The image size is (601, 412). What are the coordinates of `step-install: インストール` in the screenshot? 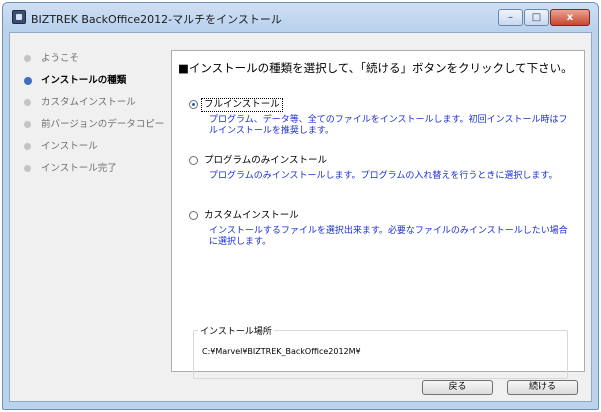 It's located at (99, 152).